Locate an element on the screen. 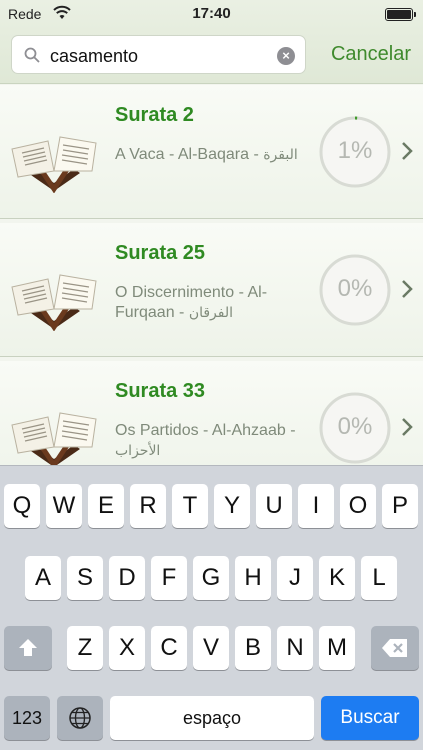 This screenshot has width=423, height=750. surah-title: Surata 25 is located at coordinates (160, 253).